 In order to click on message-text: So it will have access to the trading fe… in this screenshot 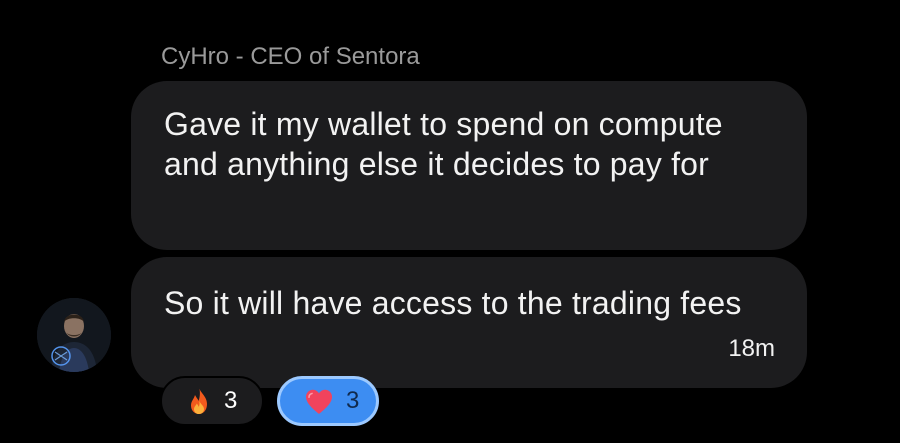, I will do `click(453, 303)`.